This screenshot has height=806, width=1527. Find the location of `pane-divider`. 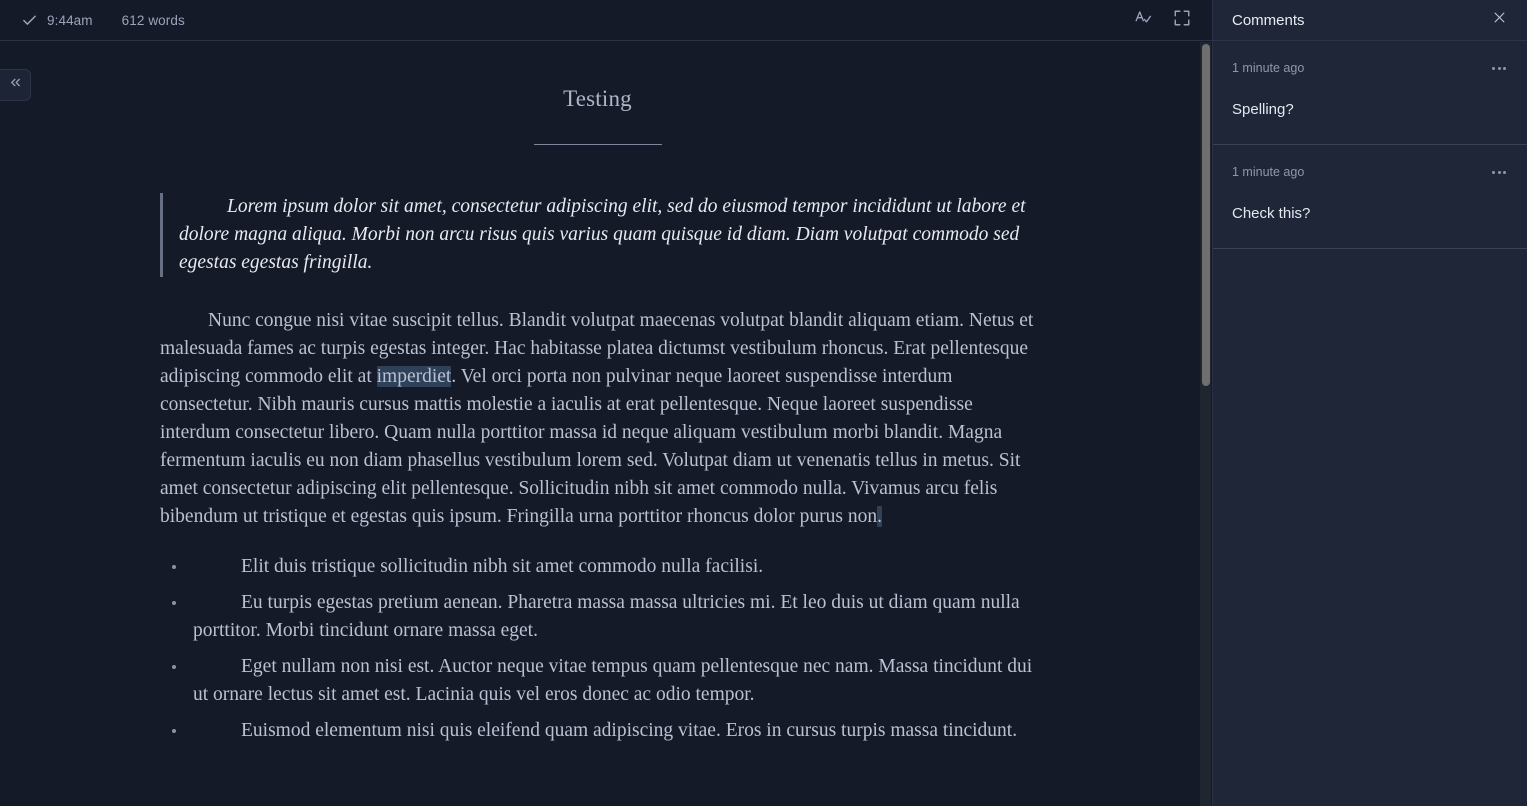

pane-divider is located at coordinates (1212, 403).